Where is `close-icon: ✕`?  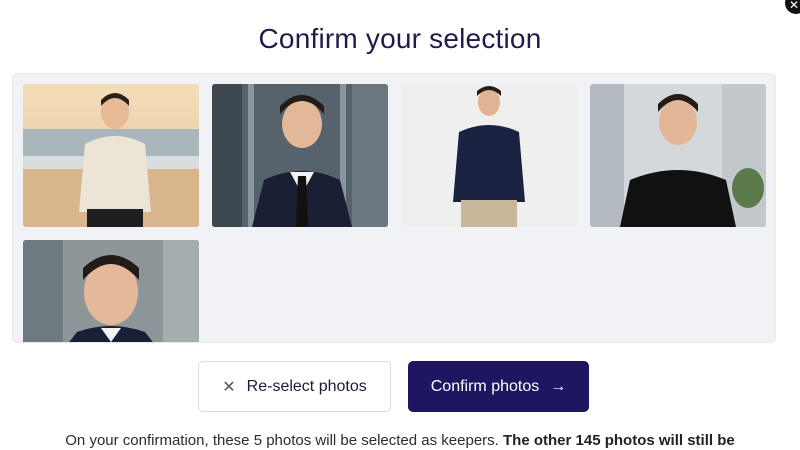 close-icon: ✕ is located at coordinates (794, 6).